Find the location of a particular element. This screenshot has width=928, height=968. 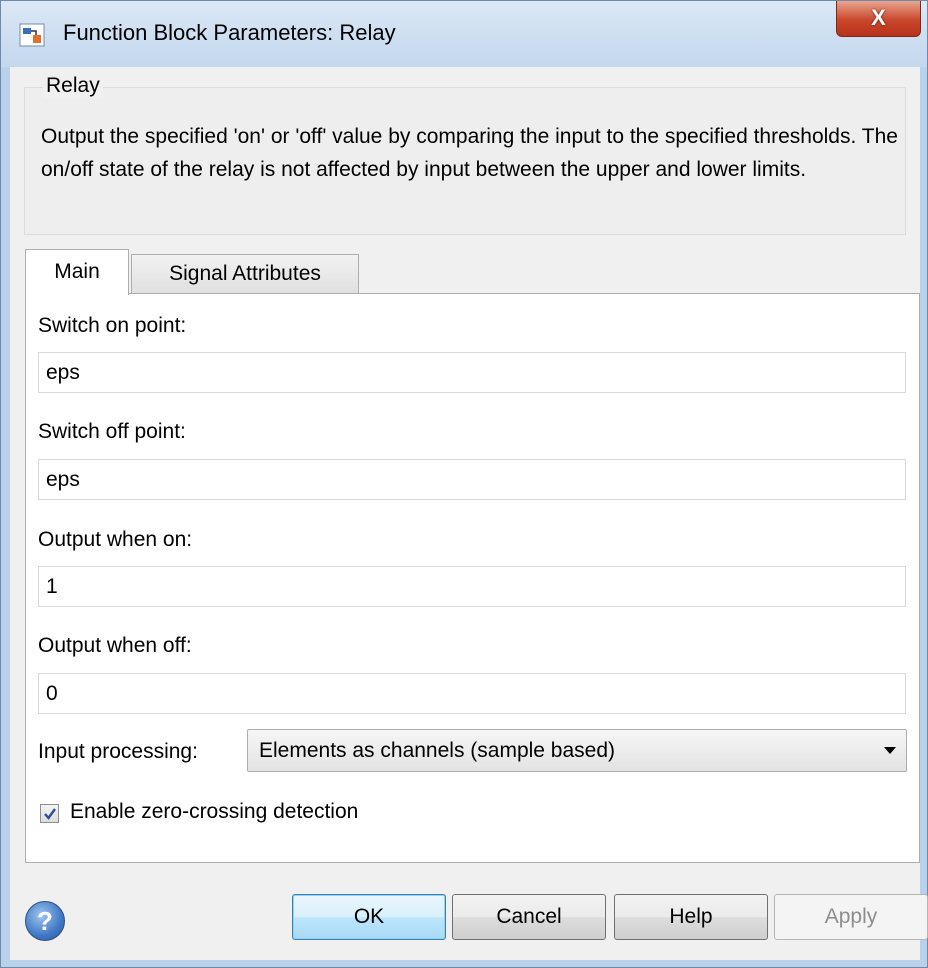

description-legend: Relay is located at coordinates (73, 86).